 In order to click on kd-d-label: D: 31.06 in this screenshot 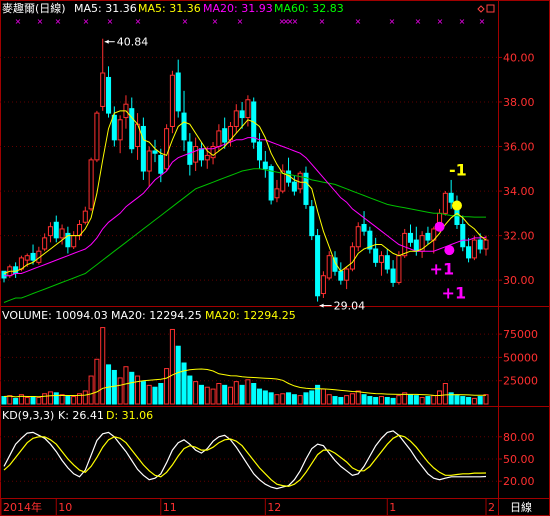, I will do `click(129, 415)`.